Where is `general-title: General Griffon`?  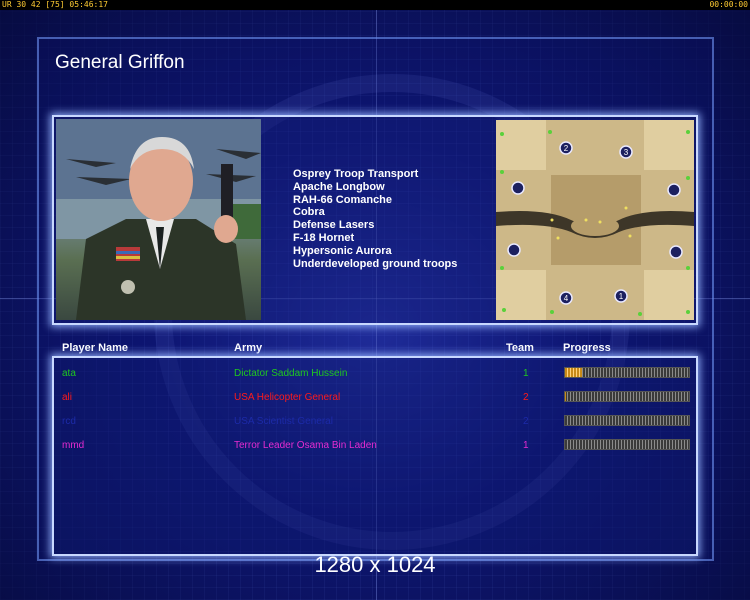 general-title: General Griffon is located at coordinates (120, 62).